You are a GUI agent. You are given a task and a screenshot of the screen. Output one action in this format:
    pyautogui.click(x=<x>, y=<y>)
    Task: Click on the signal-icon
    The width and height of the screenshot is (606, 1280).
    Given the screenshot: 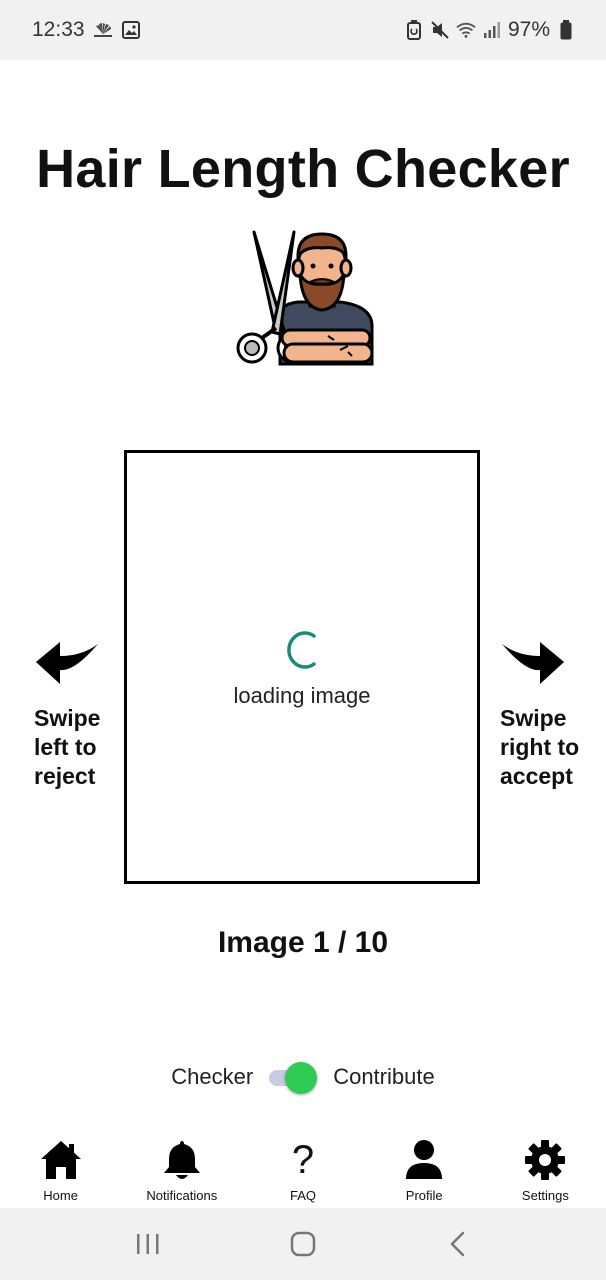 What is the action you would take?
    pyautogui.click(x=492, y=30)
    